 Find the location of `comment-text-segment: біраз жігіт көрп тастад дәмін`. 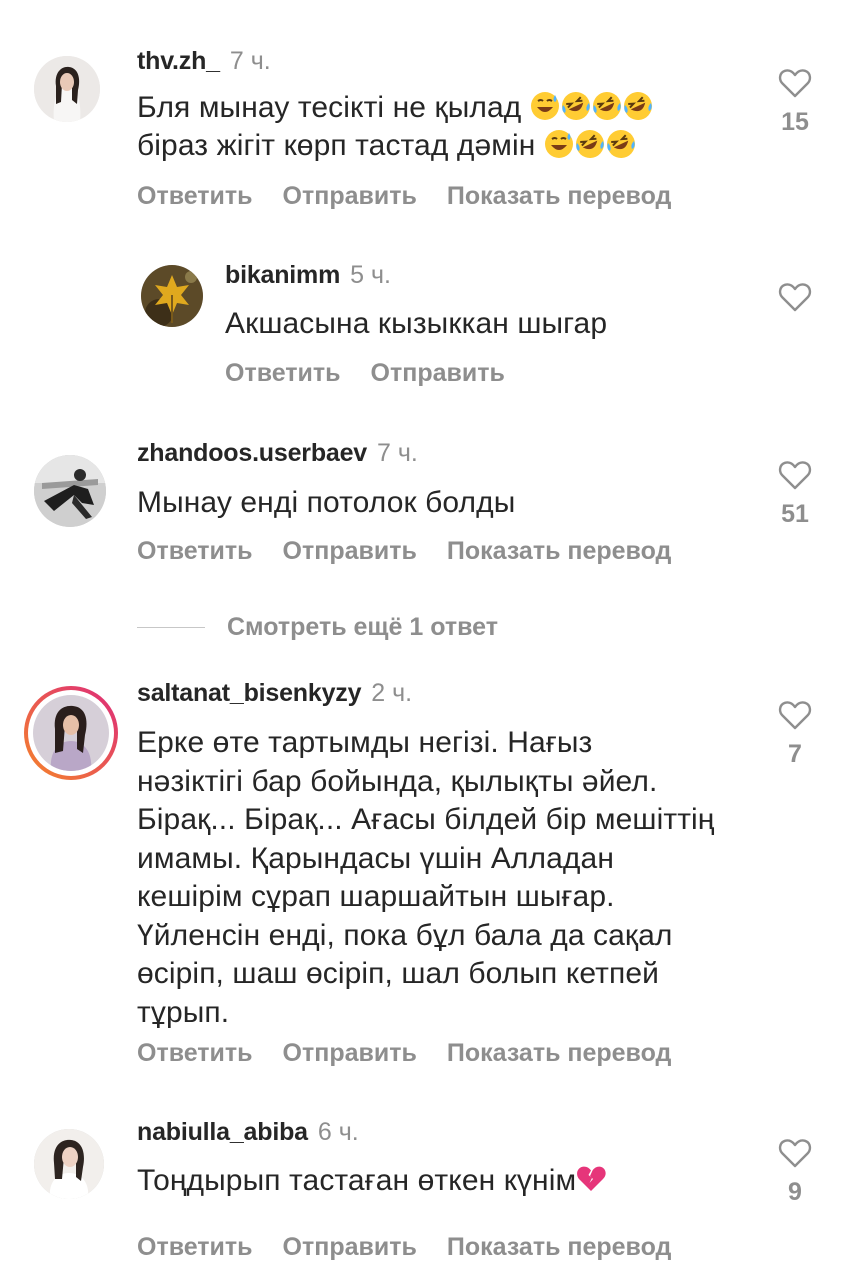

comment-text-segment: біраз жігіт көрп тастад дәмін is located at coordinates (336, 145).